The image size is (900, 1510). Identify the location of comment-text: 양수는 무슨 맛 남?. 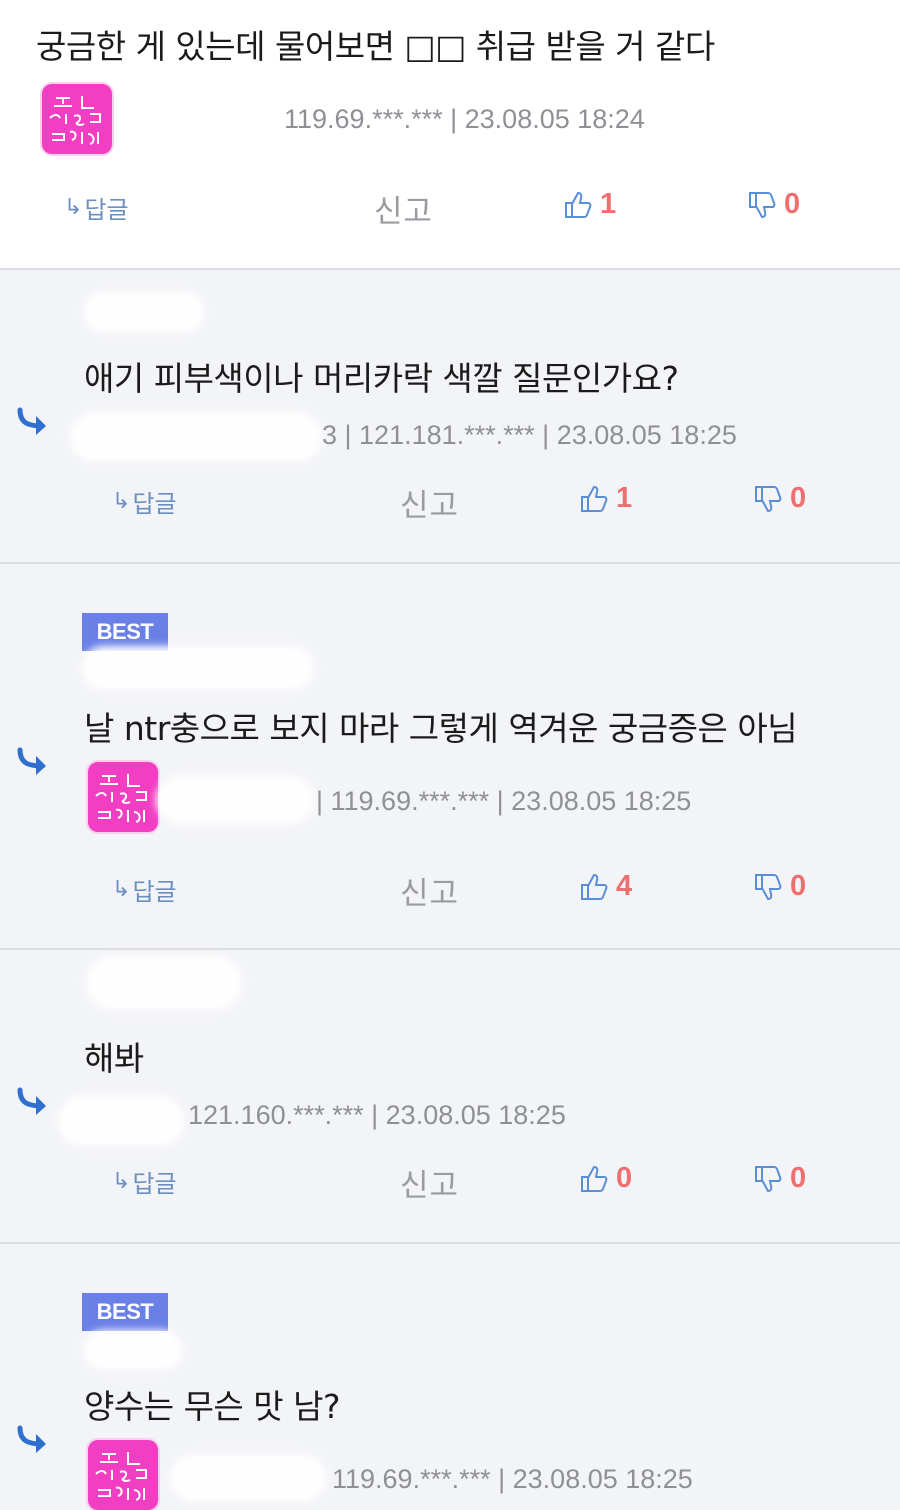
(212, 1406).